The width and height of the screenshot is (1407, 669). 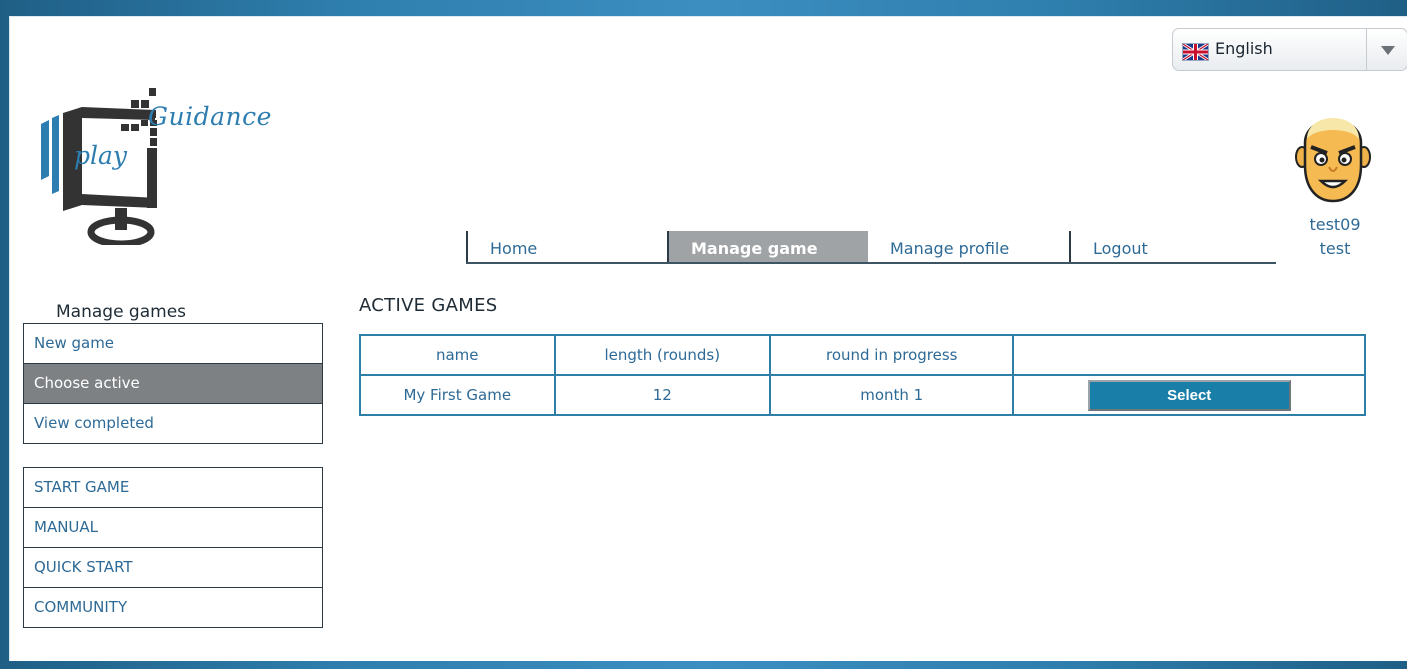 I want to click on main-nav: Home Manage game Manage profile Logout, so click(x=871, y=247).